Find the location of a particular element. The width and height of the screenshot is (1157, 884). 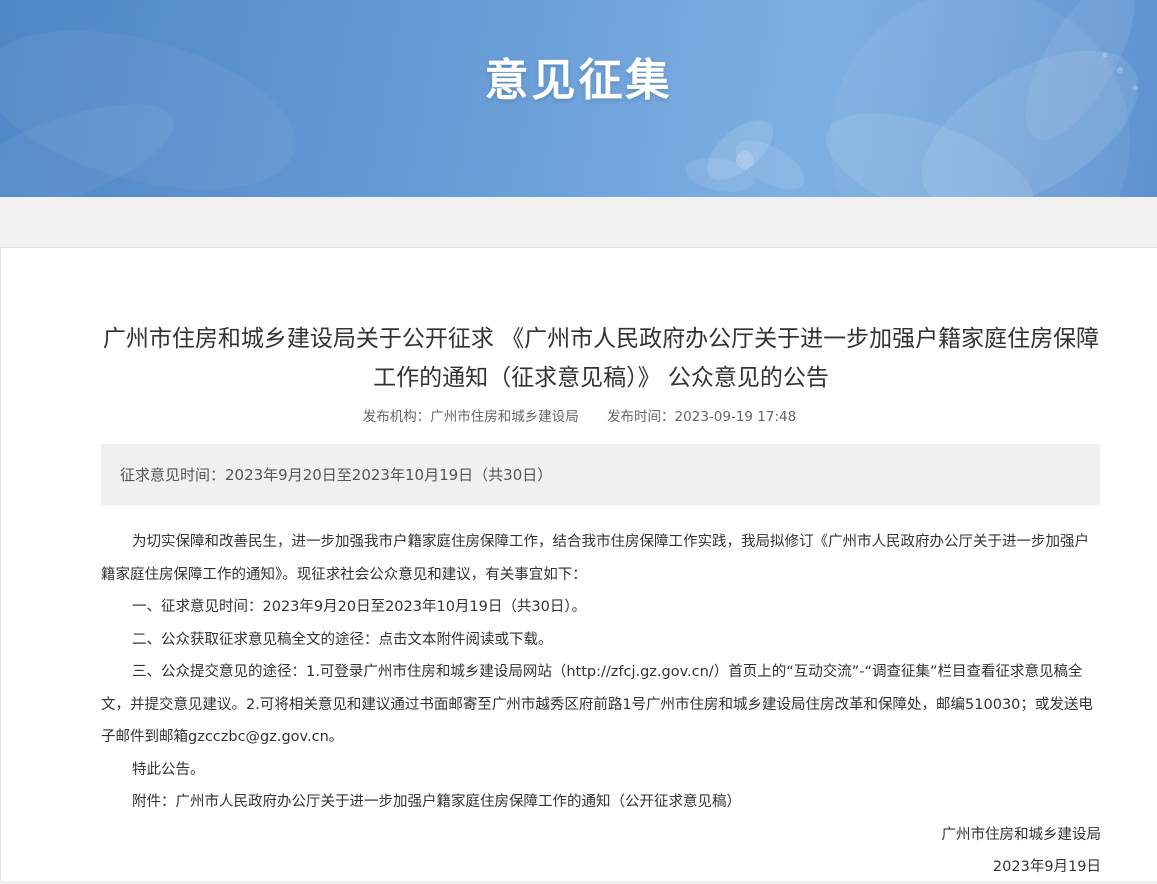

banner-title: 意见征集 is located at coordinates (578, 80).